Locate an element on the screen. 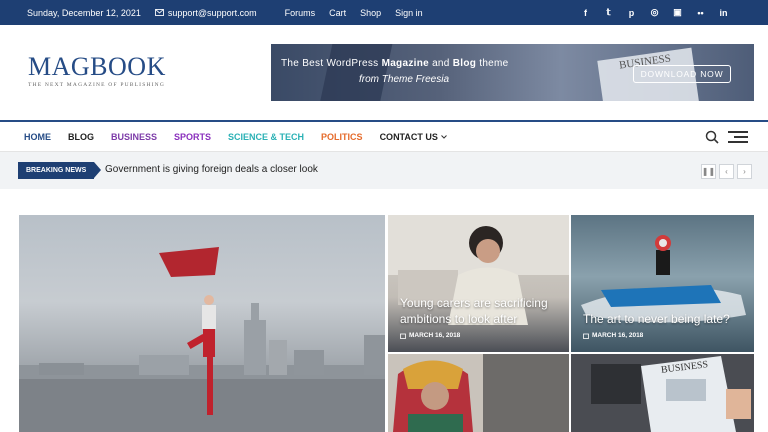 This screenshot has height=432, width=768. flickr-icon: •• is located at coordinates (700, 13).